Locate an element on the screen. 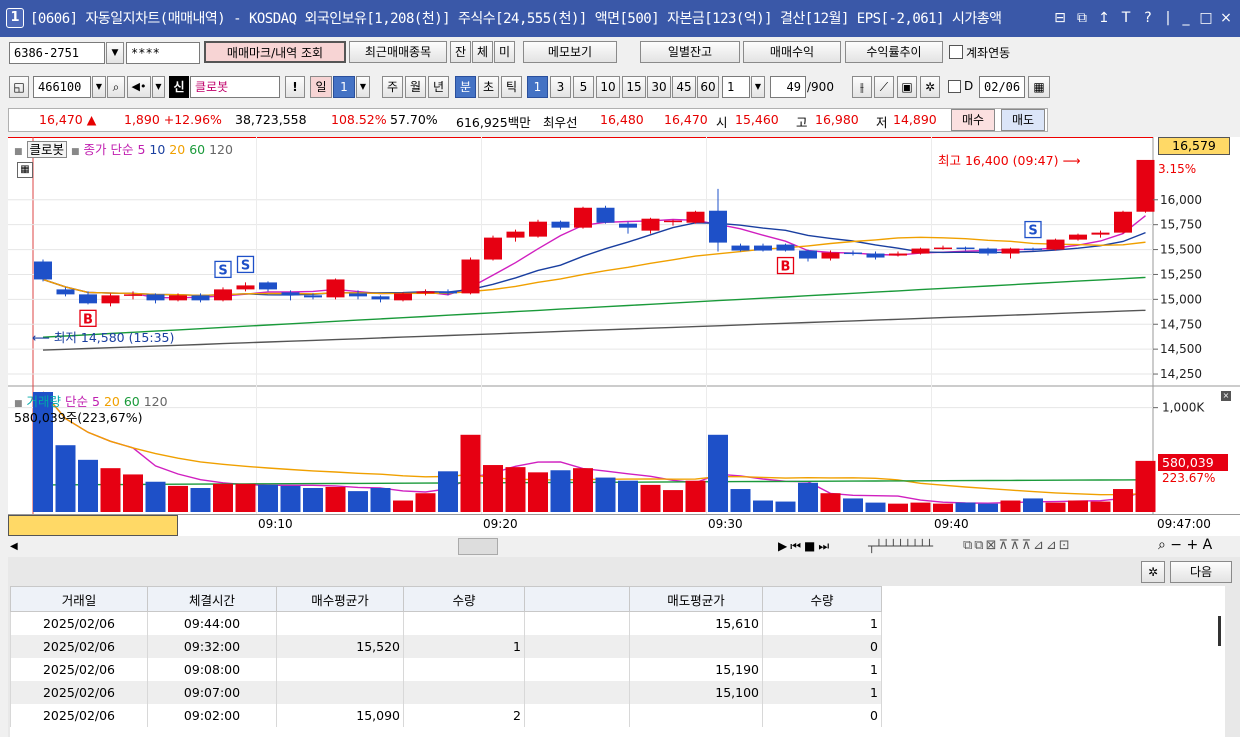  memo-view-button: 메모보기 is located at coordinates (570, 52).